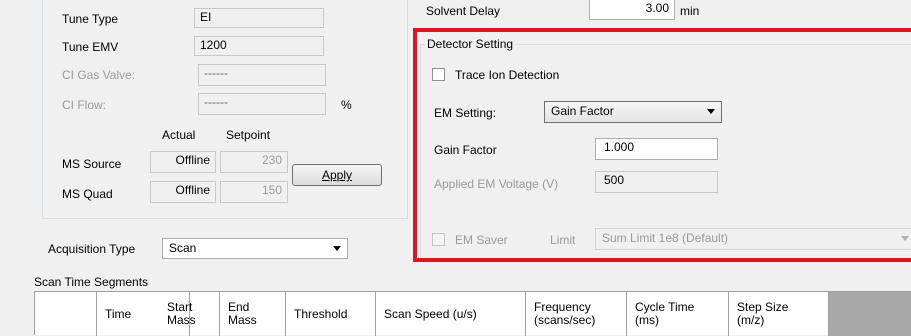 The image size is (911, 336). I want to click on tune-emv-field: 1200, so click(259, 46).